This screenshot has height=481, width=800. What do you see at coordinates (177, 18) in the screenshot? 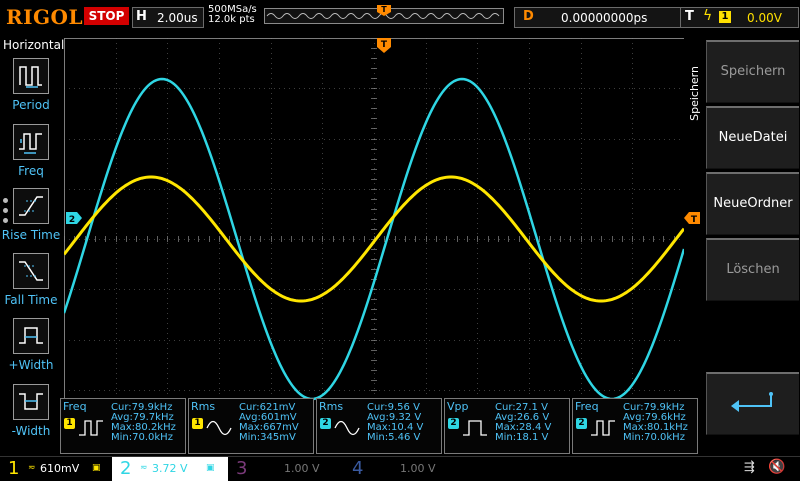
I see `timebase-value: 2.00us` at bounding box center [177, 18].